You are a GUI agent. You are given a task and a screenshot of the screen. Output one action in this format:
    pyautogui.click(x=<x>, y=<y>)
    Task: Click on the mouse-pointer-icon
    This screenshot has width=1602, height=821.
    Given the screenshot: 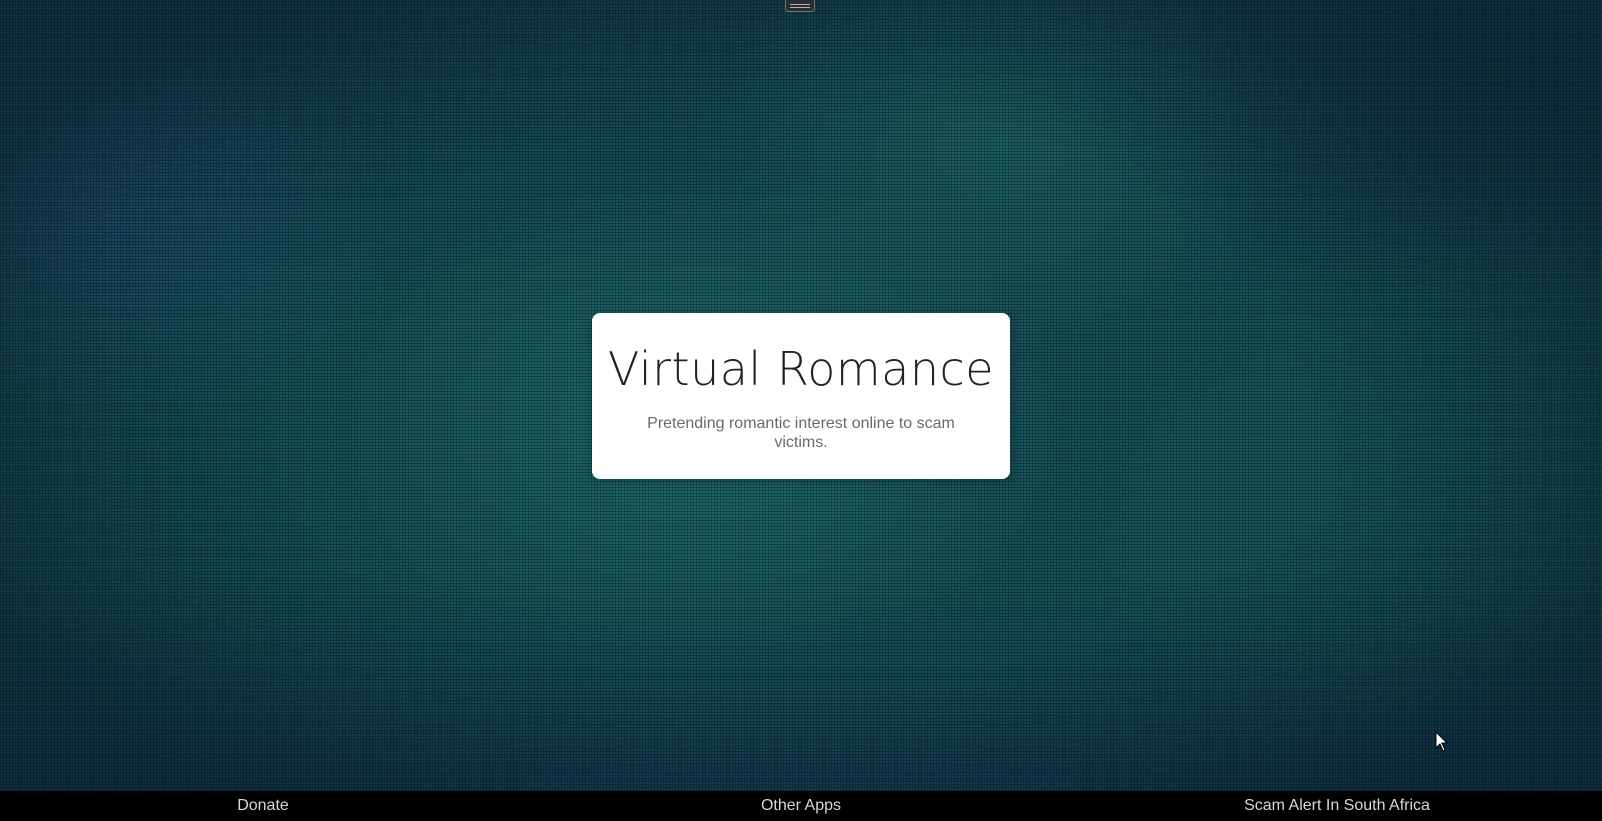 What is the action you would take?
    pyautogui.click(x=1442, y=741)
    